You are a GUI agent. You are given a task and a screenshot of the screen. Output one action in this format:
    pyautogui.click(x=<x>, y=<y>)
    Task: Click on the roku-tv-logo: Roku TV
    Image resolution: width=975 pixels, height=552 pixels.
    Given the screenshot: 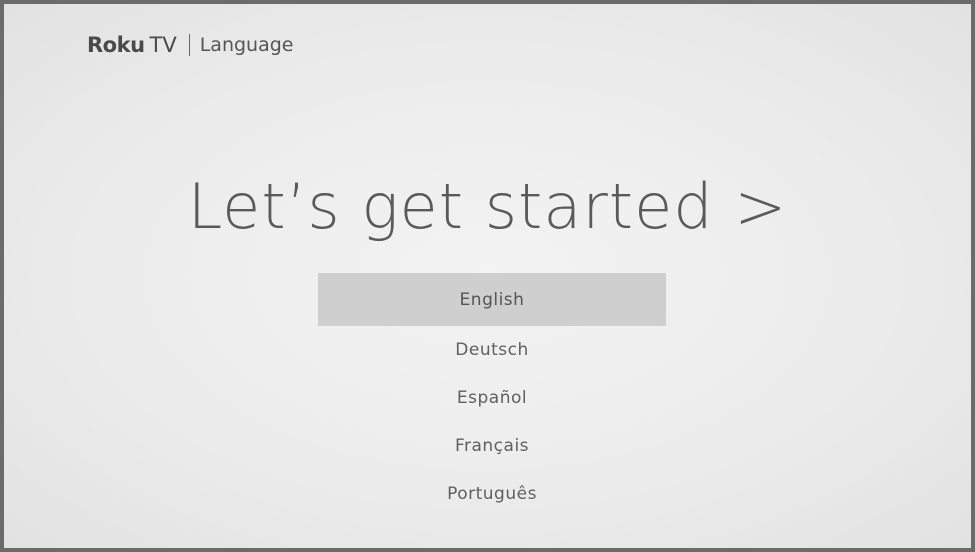 What is the action you would take?
    pyautogui.click(x=132, y=45)
    